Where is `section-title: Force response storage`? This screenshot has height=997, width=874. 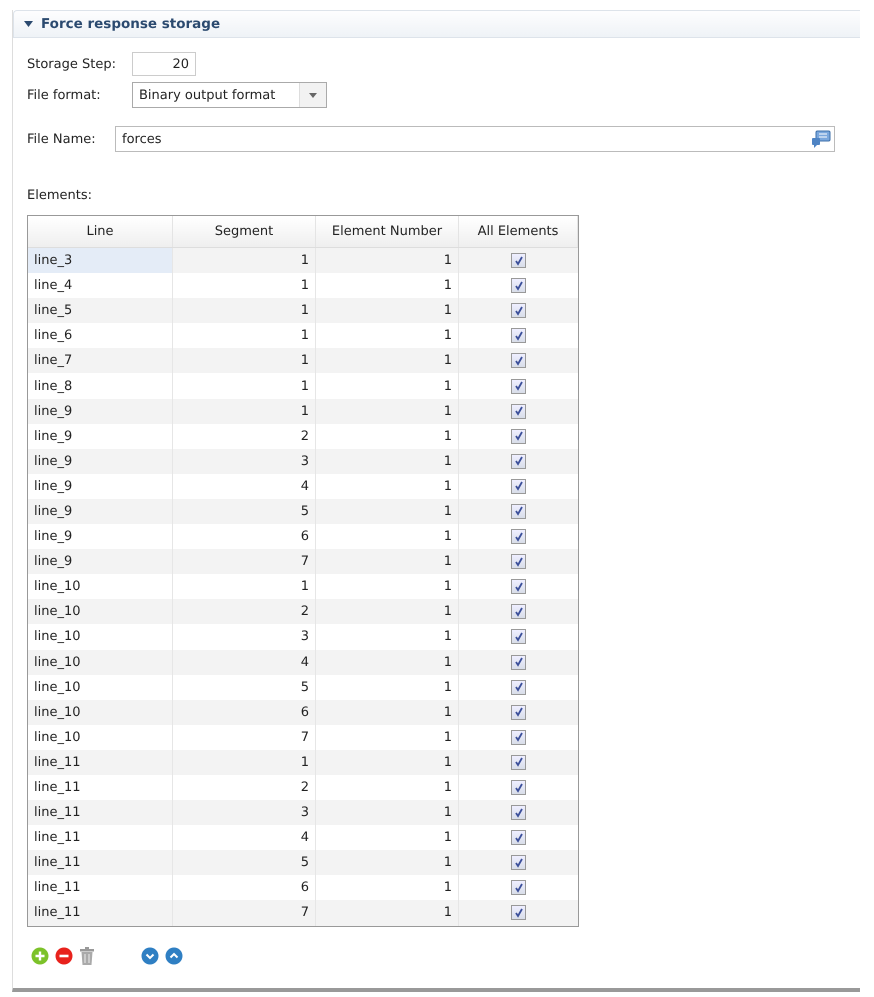
section-title: Force response storage is located at coordinates (130, 24).